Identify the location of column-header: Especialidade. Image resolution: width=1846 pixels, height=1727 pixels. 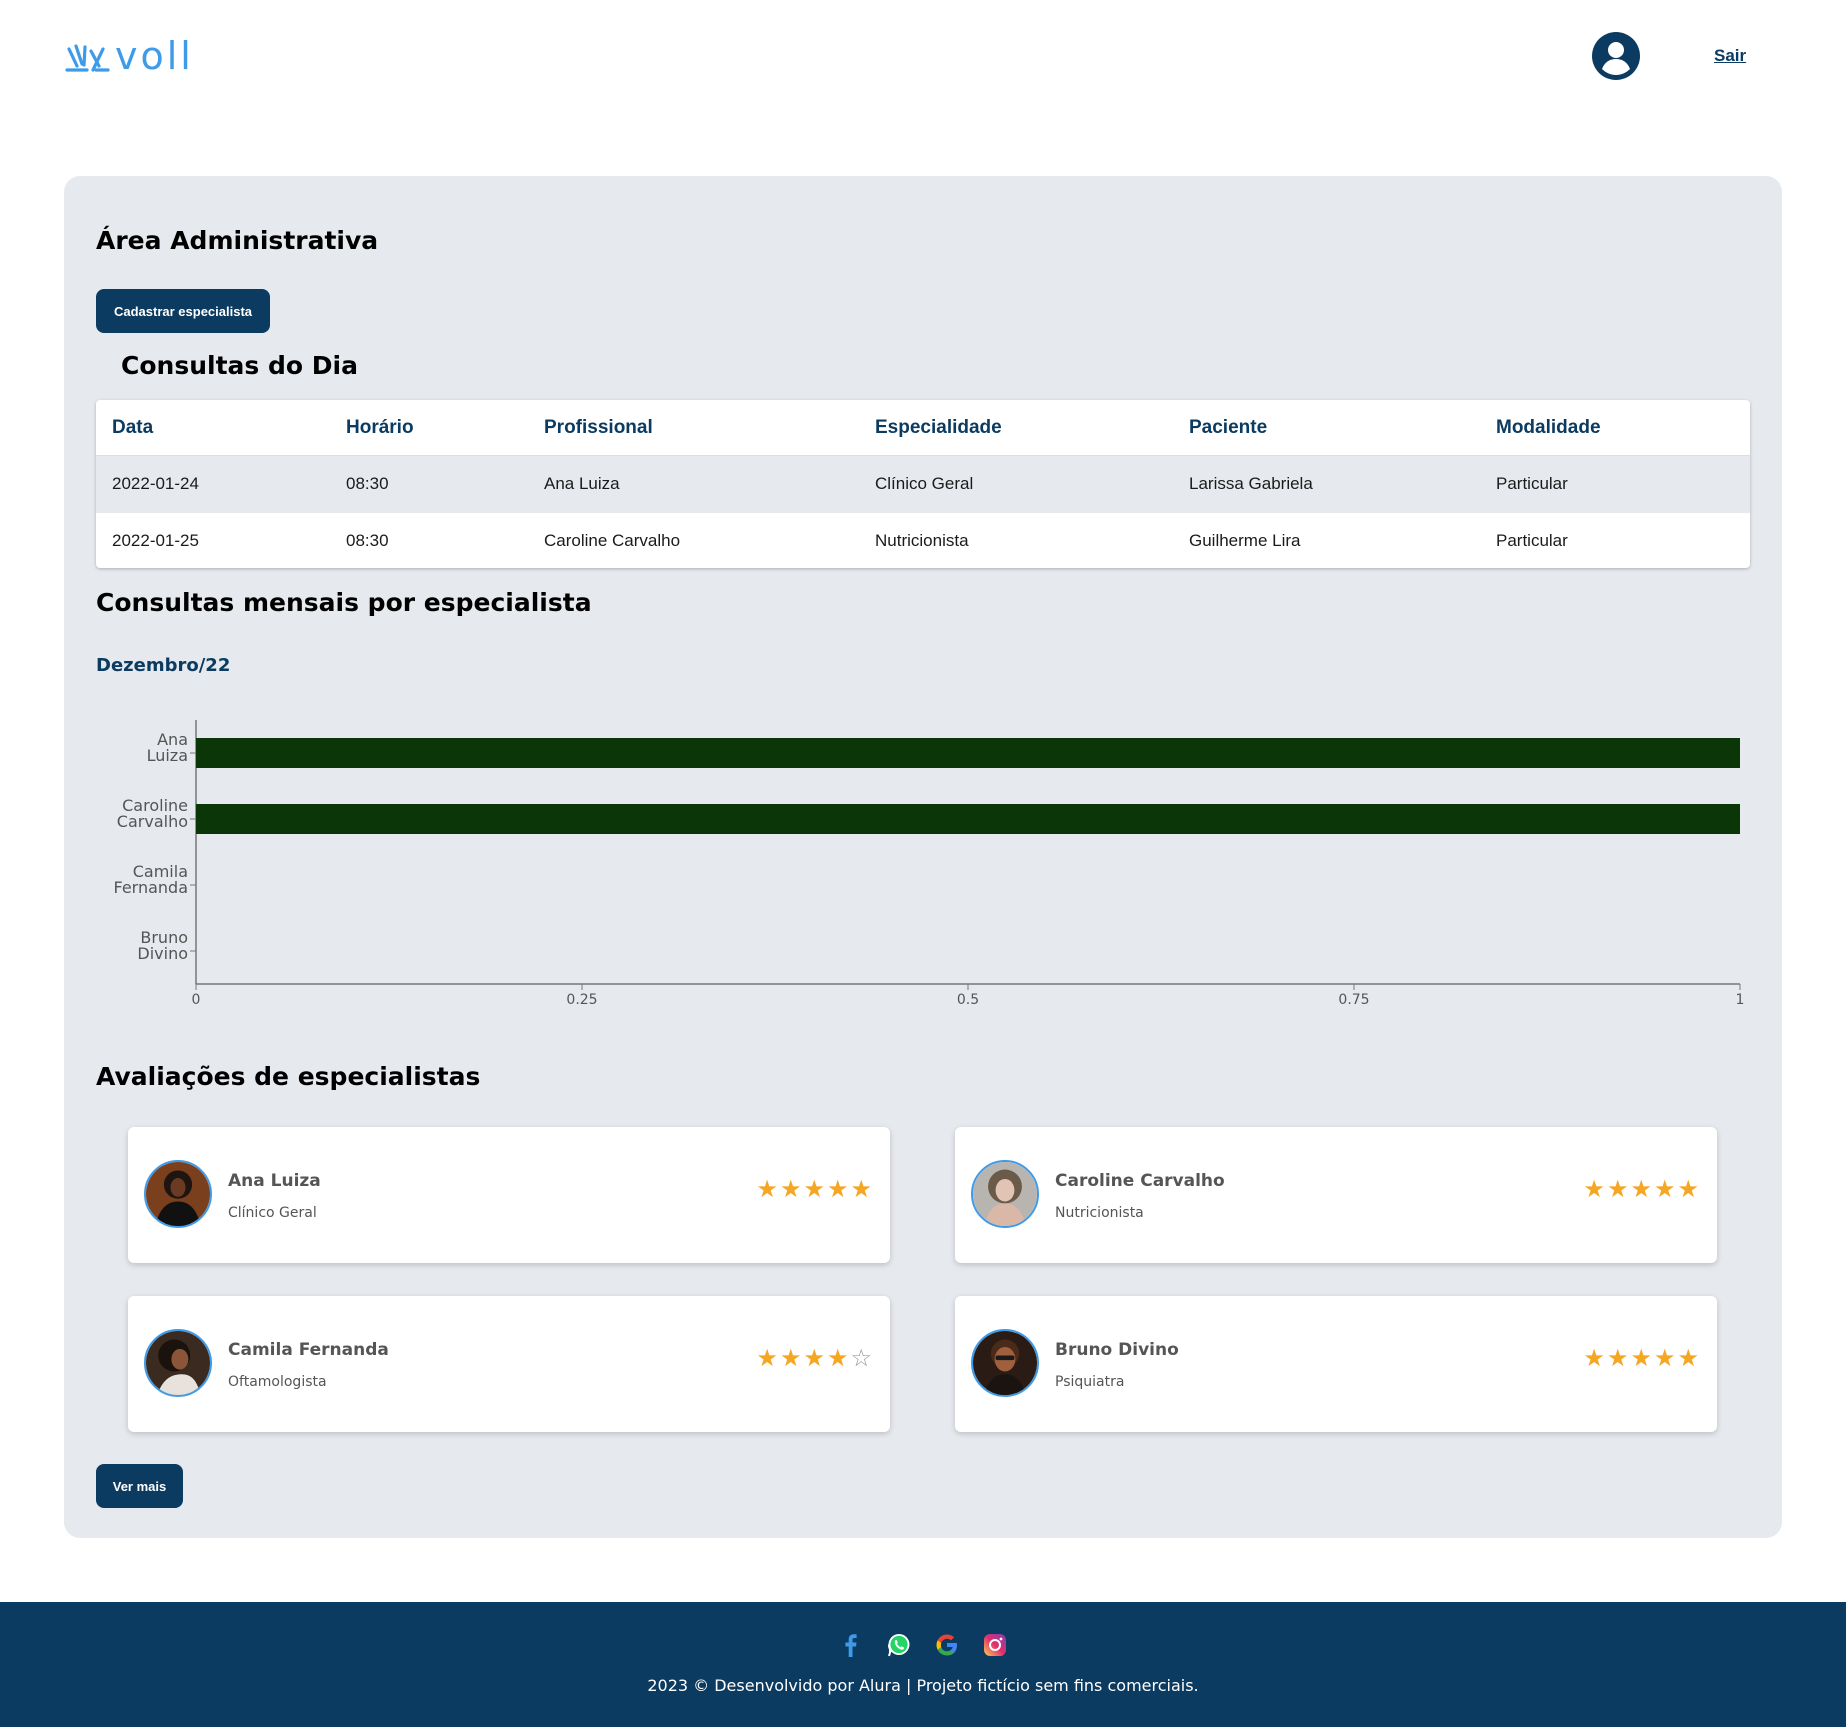
(938, 428).